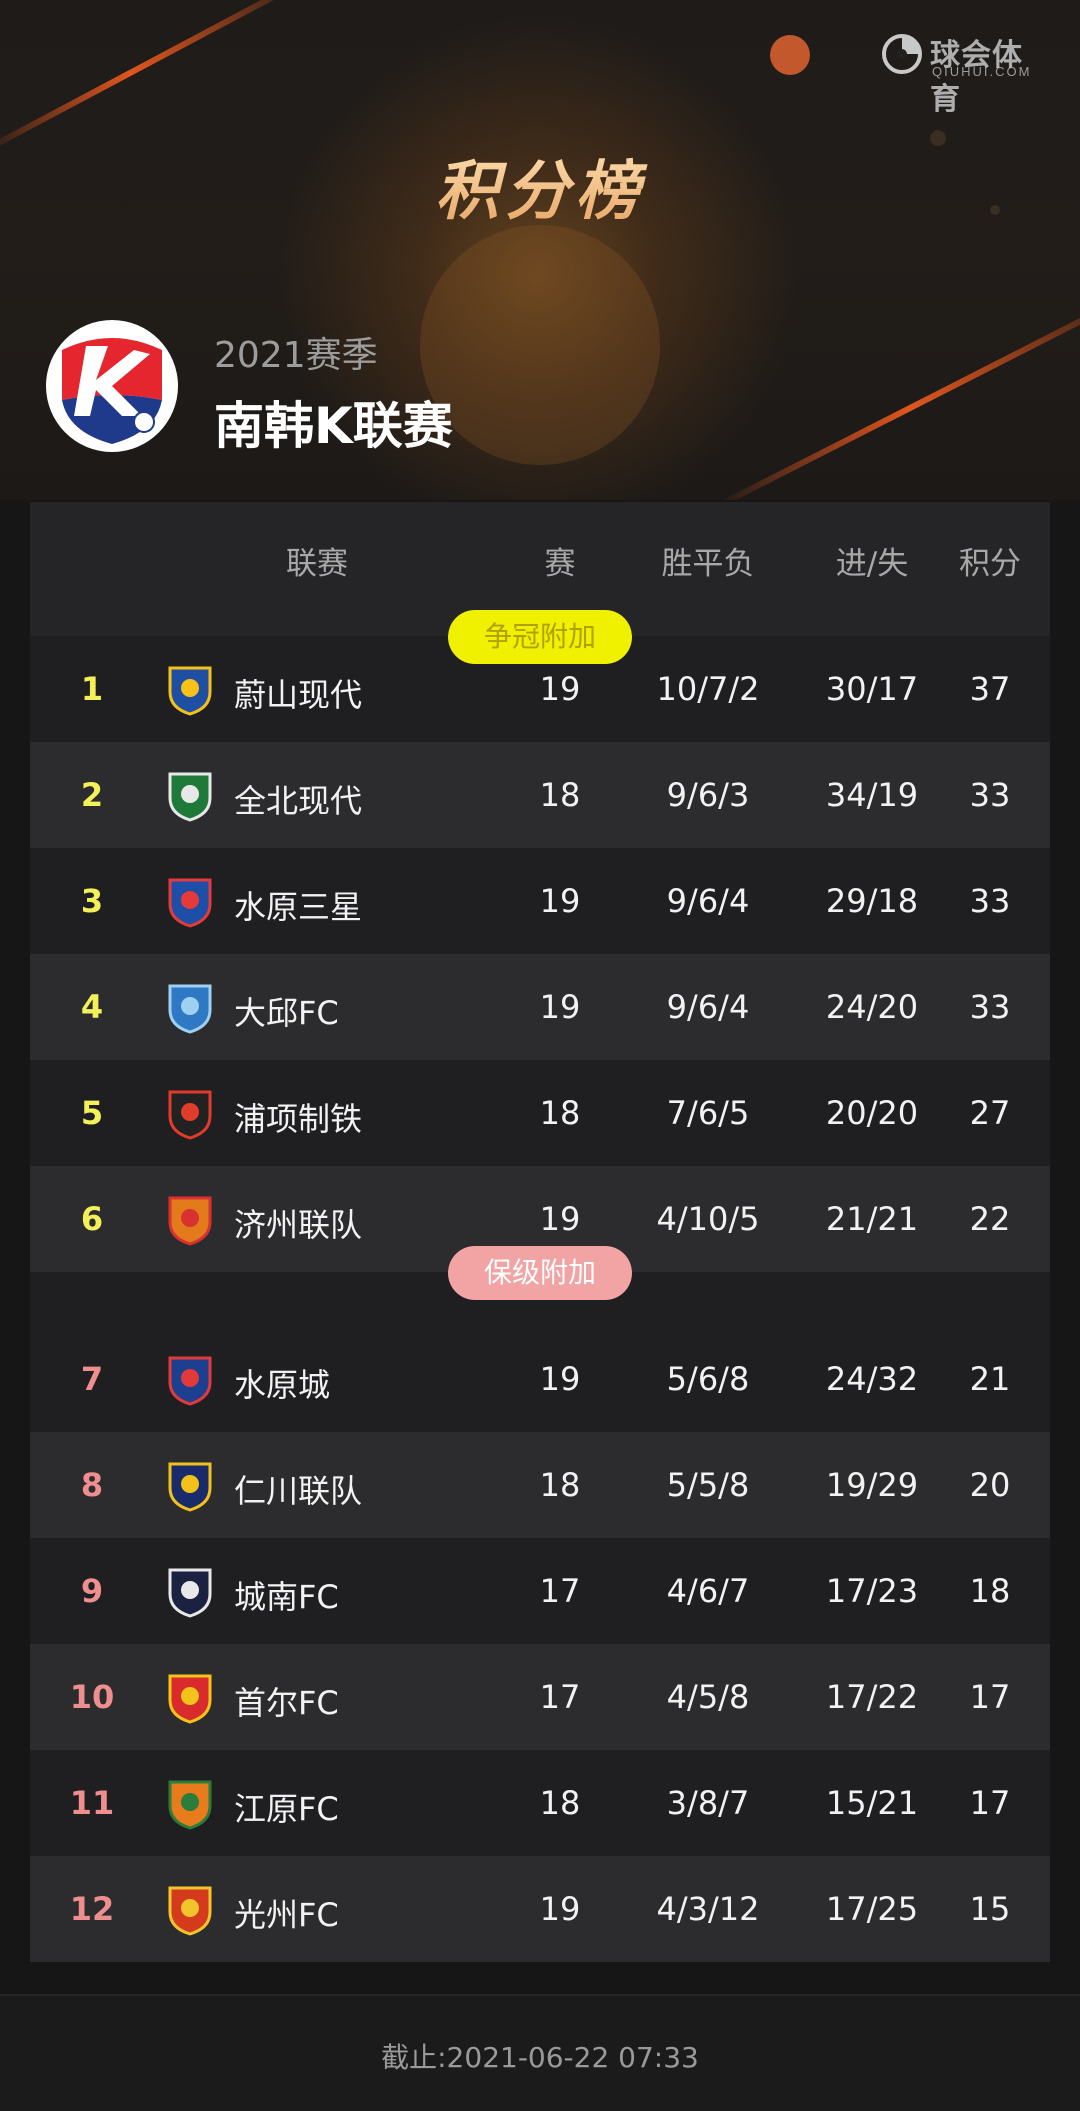 The height and width of the screenshot is (2111, 1080). I want to click on header-league: 联赛, so click(317, 564).